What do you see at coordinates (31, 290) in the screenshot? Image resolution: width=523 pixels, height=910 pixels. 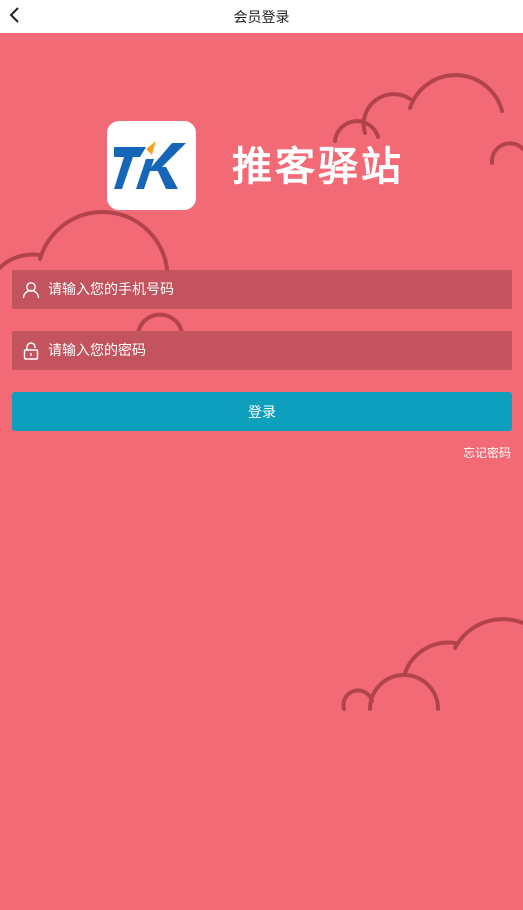 I see `user-icon` at bounding box center [31, 290].